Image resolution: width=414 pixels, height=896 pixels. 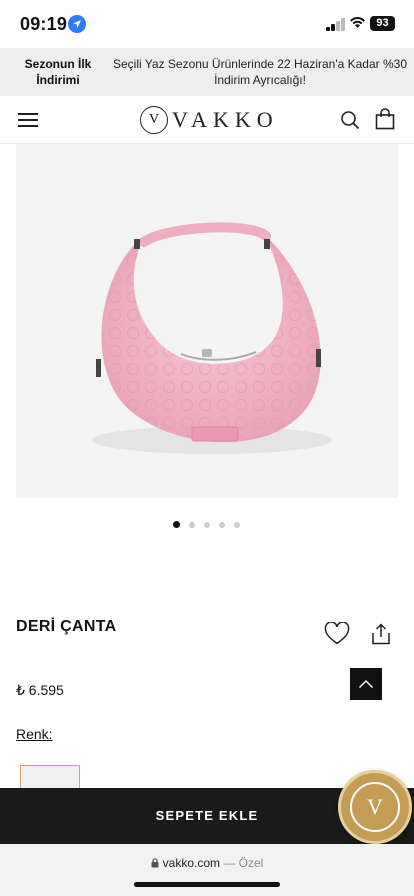 I want to click on lock-icon, so click(x=155, y=864).